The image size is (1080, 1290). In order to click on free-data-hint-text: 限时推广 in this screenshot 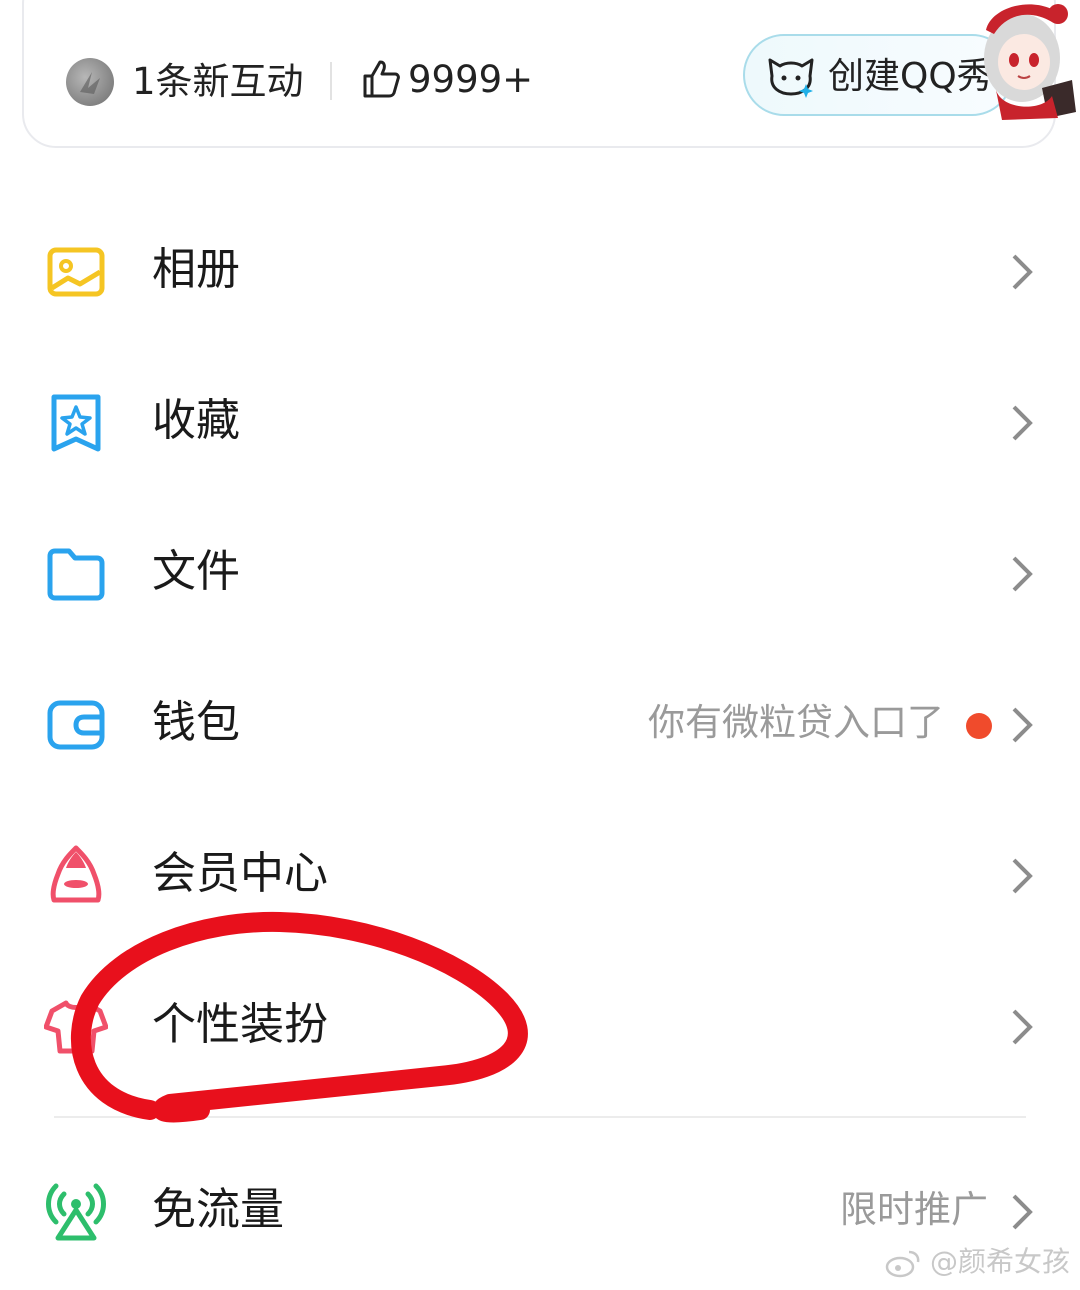, I will do `click(914, 1209)`.